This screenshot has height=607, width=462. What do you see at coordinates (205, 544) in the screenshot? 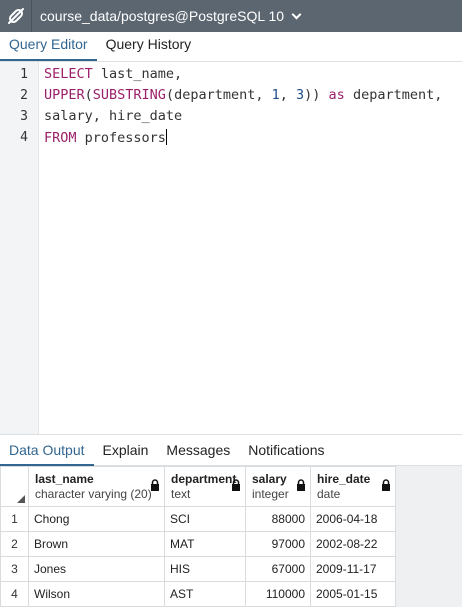
I see `cell-department: MAT` at bounding box center [205, 544].